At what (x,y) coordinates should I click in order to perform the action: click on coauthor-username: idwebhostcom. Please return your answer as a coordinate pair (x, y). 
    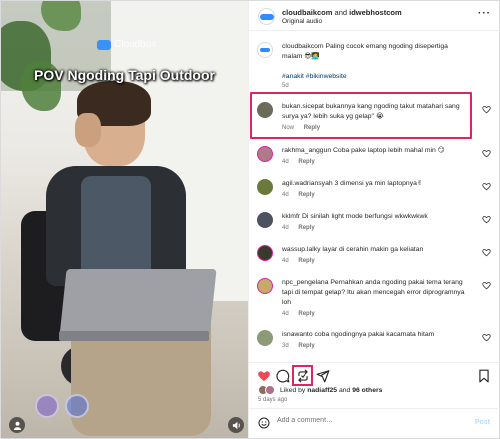
    Looking at the image, I should click on (375, 12).